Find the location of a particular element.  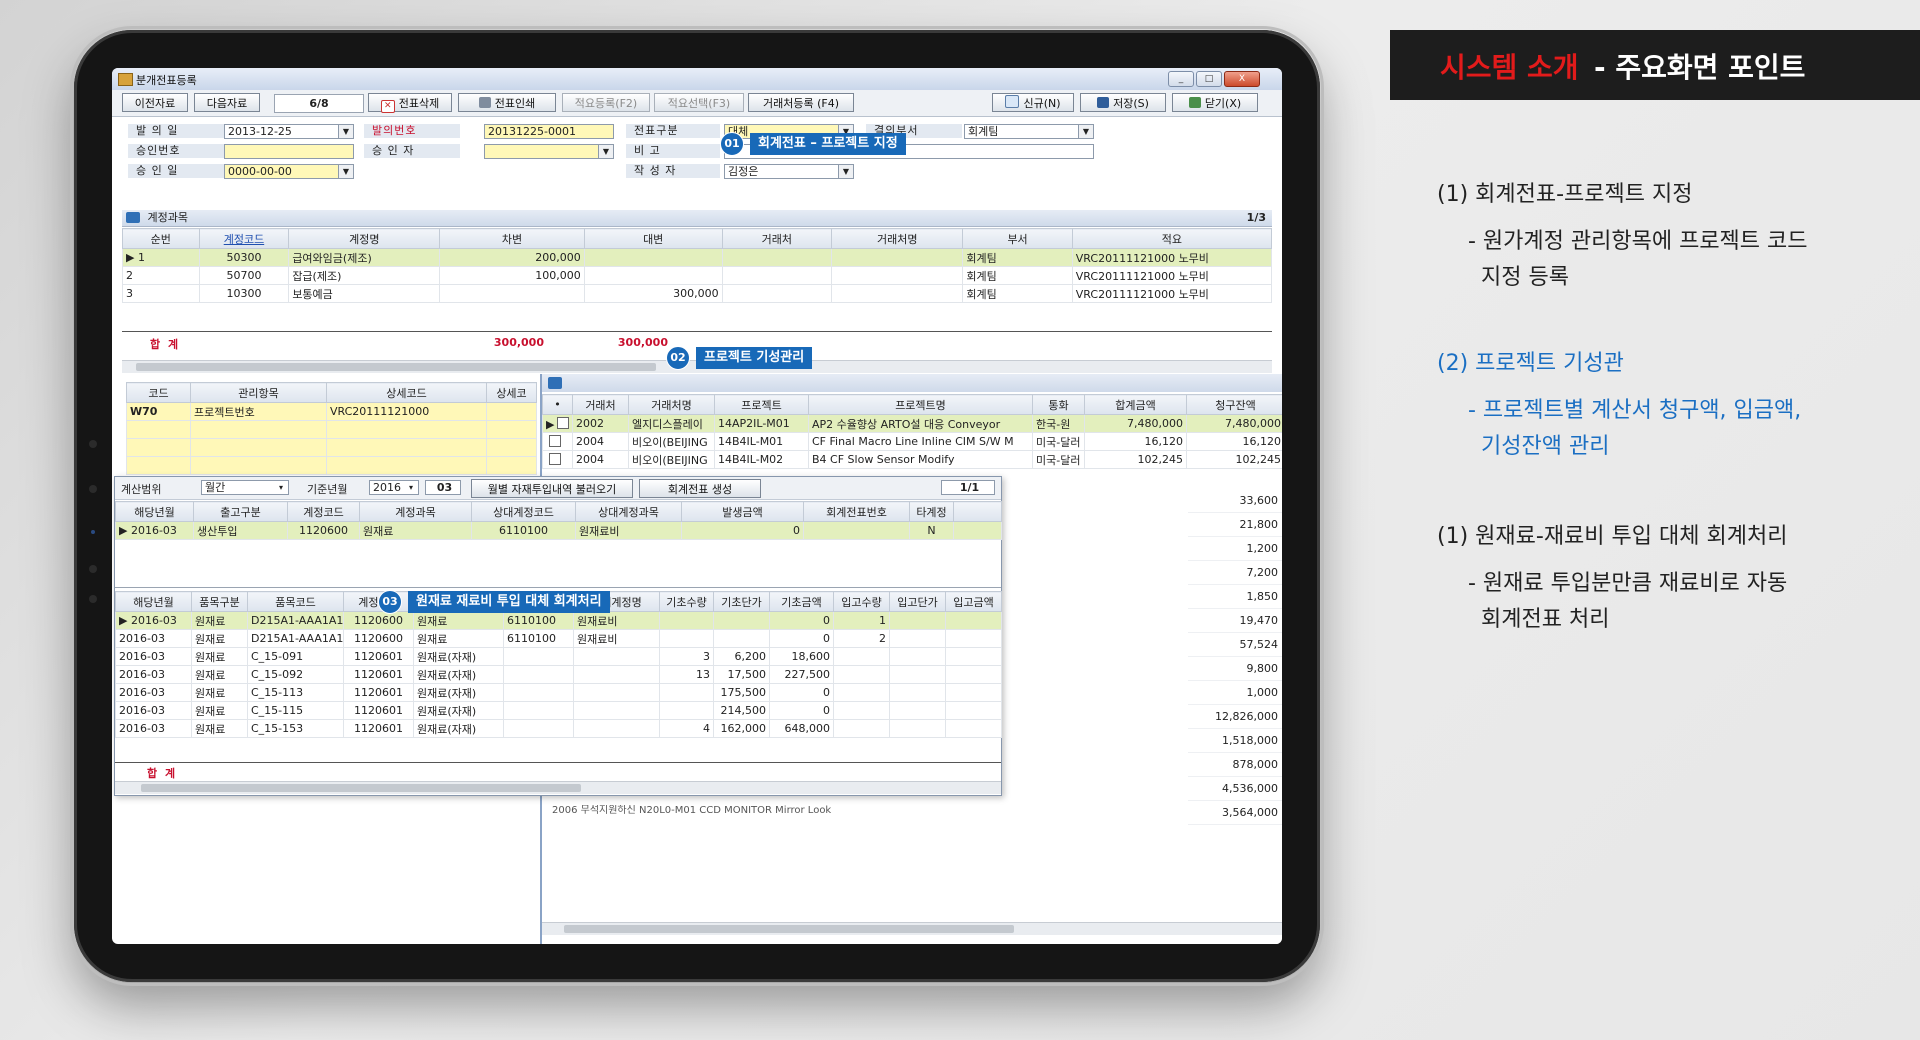

credit-amount is located at coordinates (653, 257).